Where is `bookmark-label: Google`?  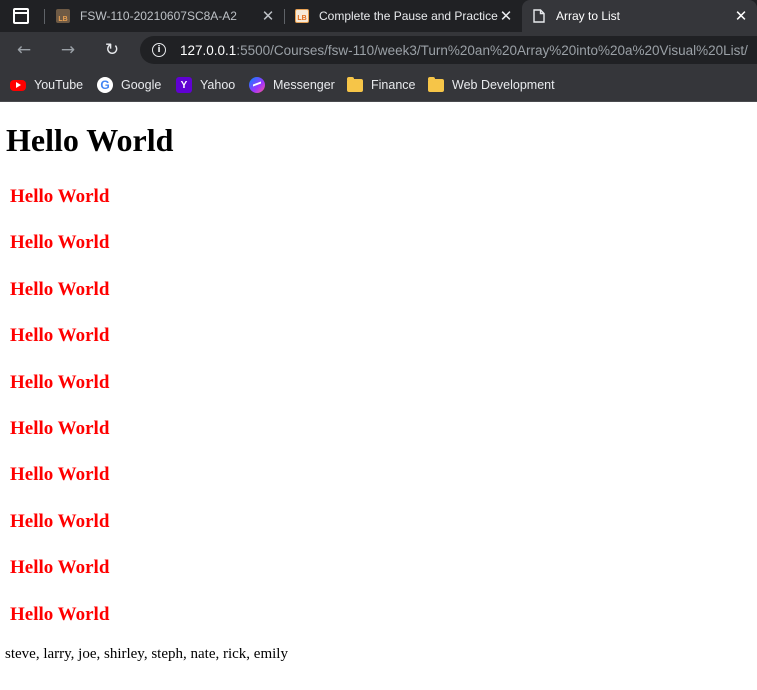 bookmark-label: Google is located at coordinates (141, 85).